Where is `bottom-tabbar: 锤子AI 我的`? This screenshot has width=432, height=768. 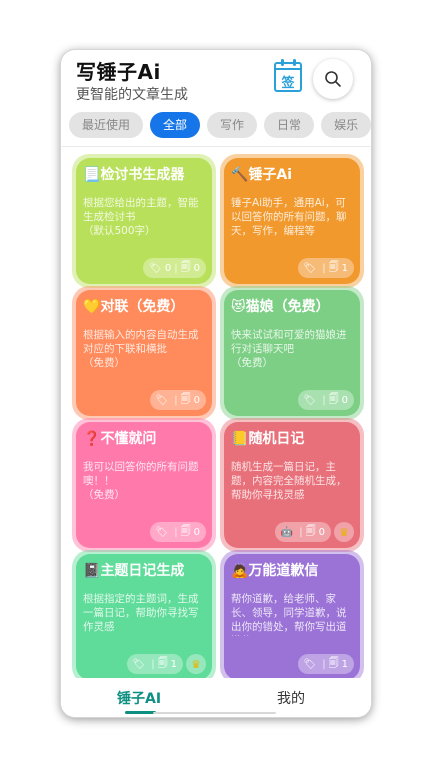 bottom-tabbar: 锤子AI 我的 is located at coordinates (216, 697).